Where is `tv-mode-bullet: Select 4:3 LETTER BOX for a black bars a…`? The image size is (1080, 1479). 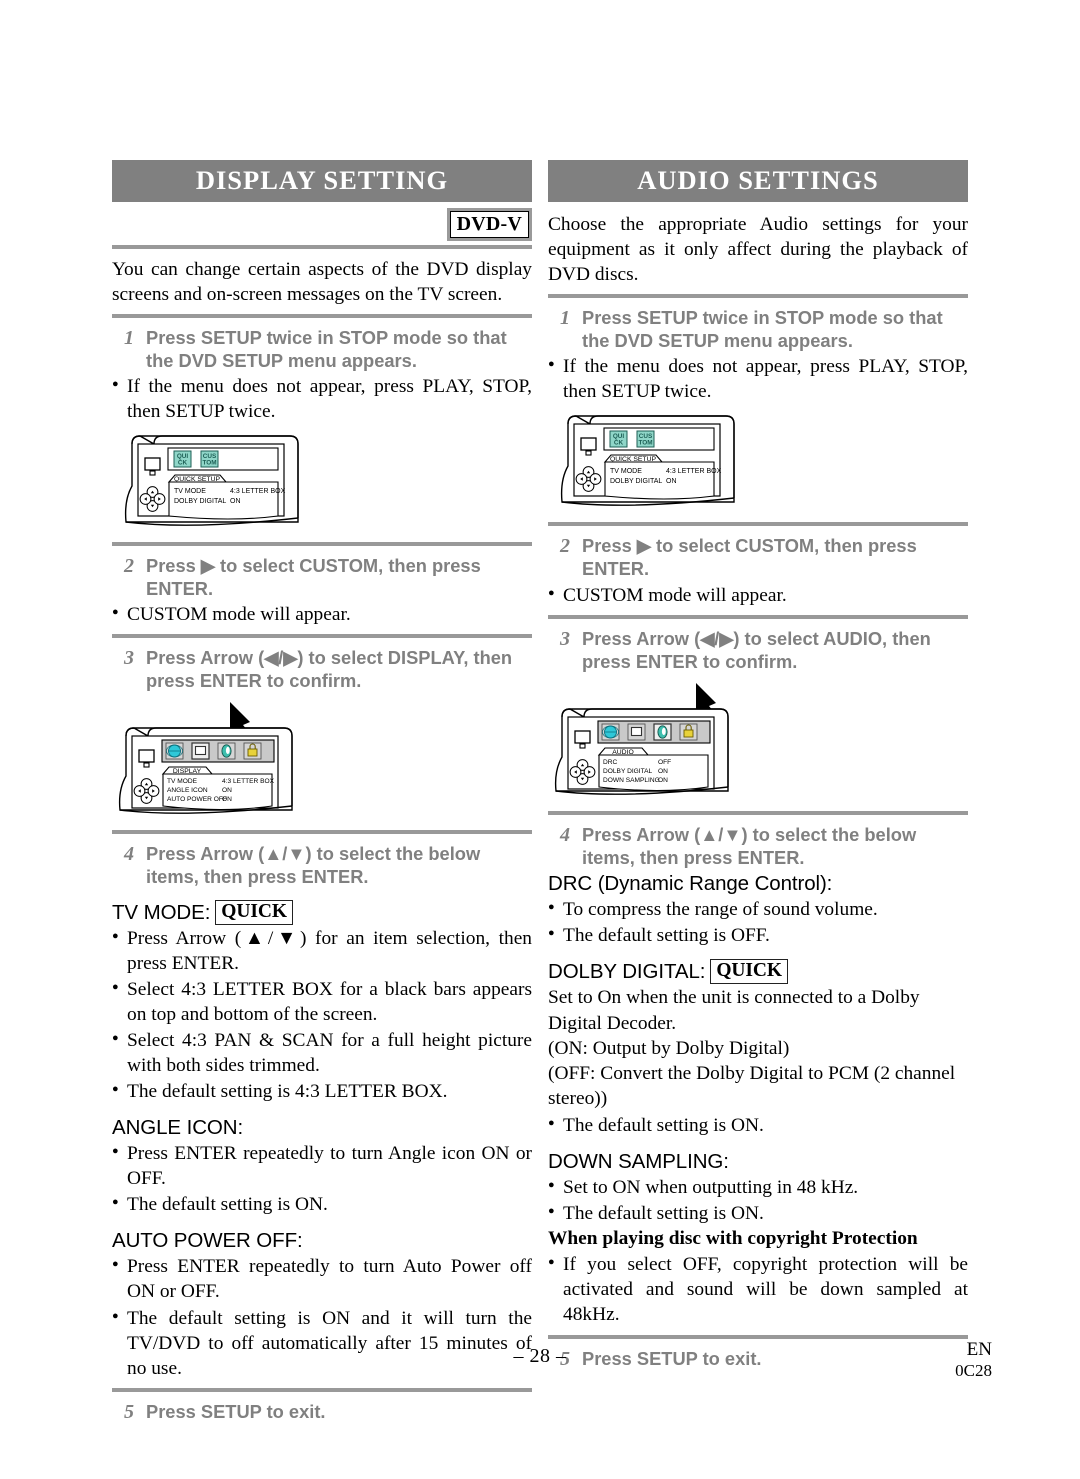
tv-mode-bullet: Select 4:3 LETTER BOX for a black bars a… is located at coordinates (322, 1002).